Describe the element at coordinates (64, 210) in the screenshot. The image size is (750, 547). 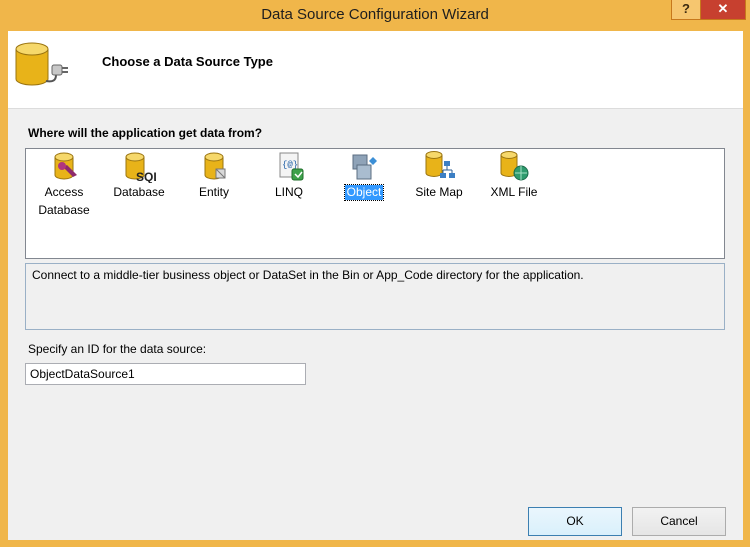
I see `type-label-line2: Database` at that location.